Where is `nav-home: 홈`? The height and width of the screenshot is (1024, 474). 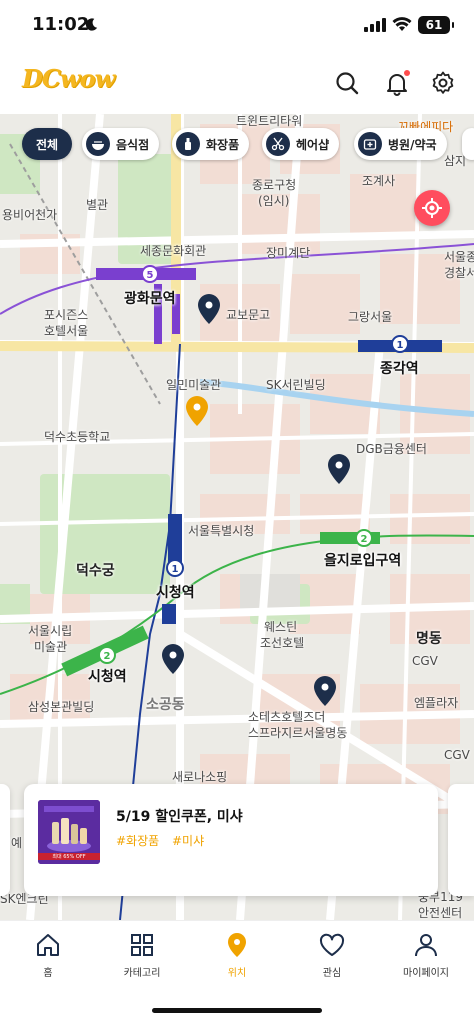
nav-home: 홈 is located at coordinates (48, 955).